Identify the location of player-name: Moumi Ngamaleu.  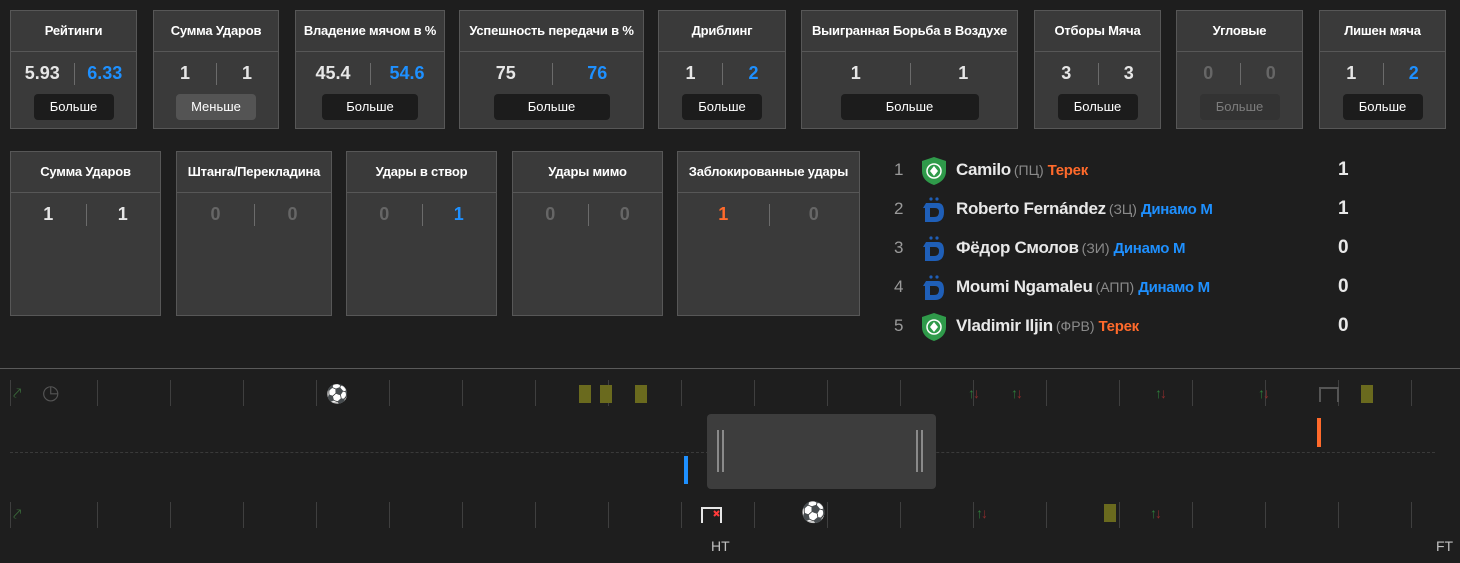
(1024, 286).